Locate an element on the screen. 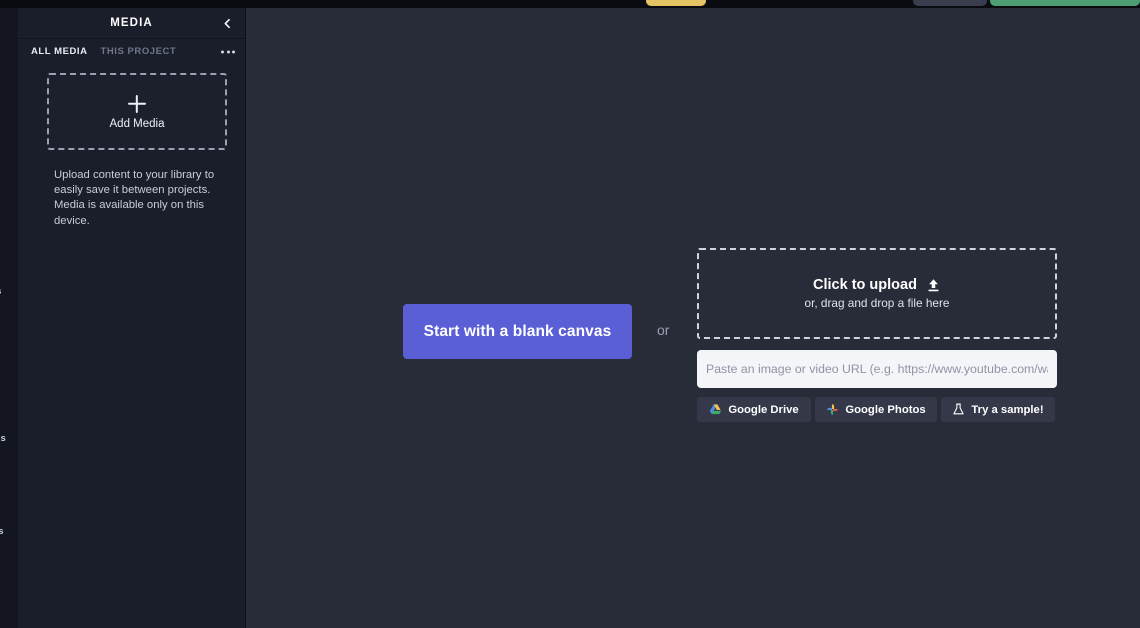 The height and width of the screenshot is (628, 1140). google-photos-button: Google Photos is located at coordinates (876, 409).